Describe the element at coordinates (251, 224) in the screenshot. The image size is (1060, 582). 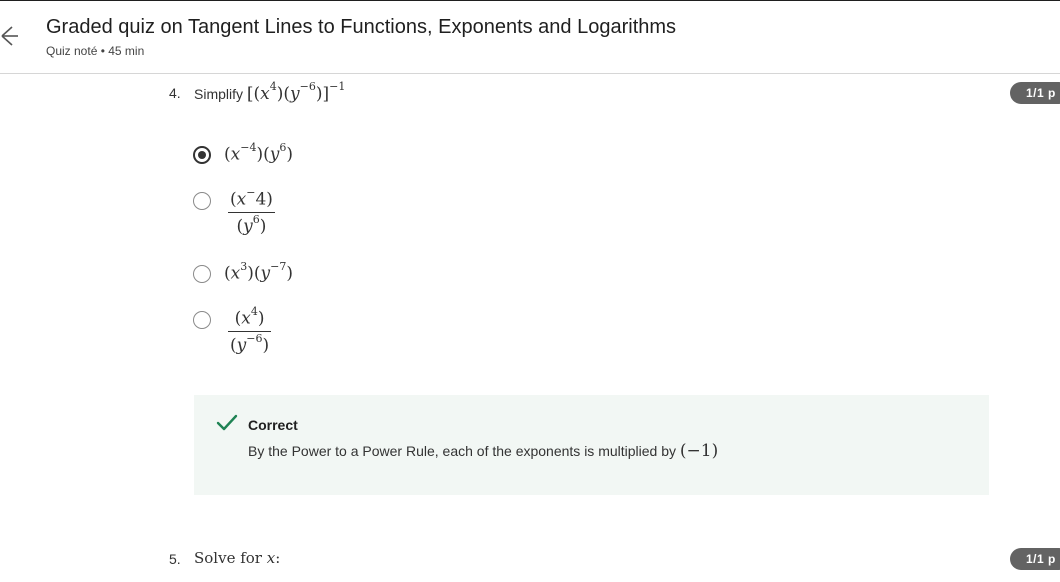
I see `fraction-denominator: (y6)` at that location.